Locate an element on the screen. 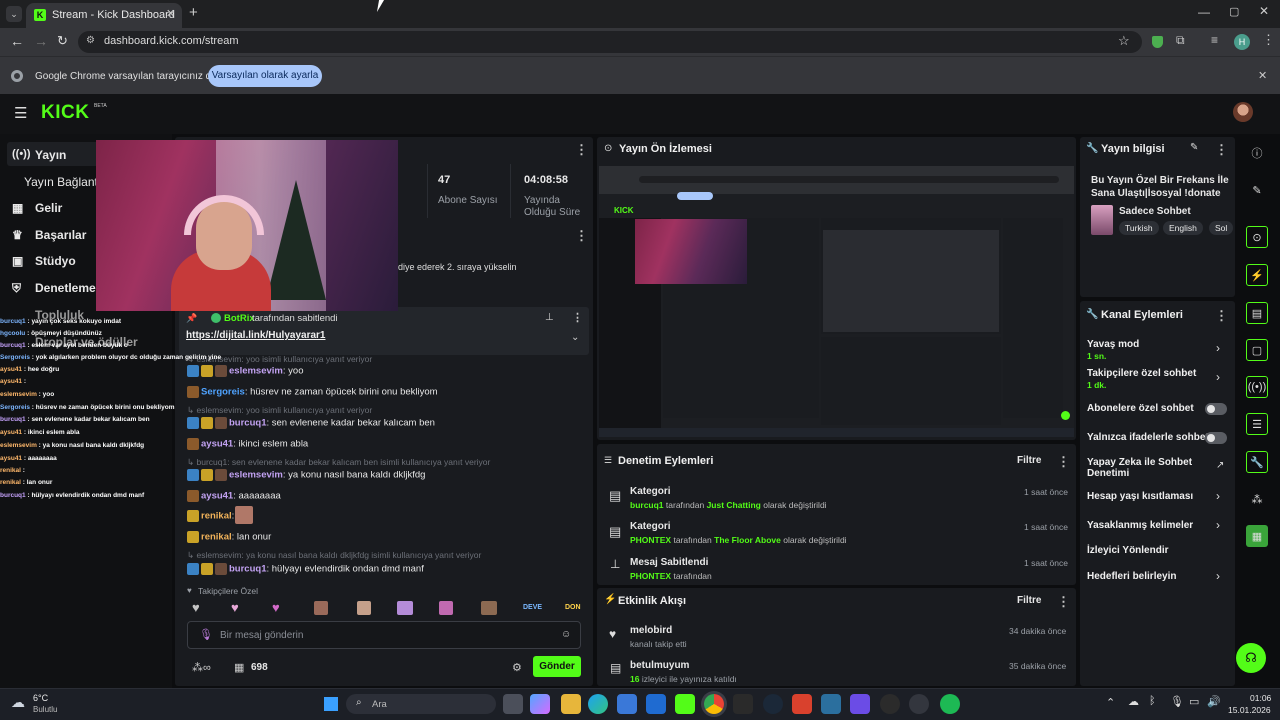 The width and height of the screenshot is (1280, 720). clock-date: 15.01.2026 is located at coordinates (1249, 710).